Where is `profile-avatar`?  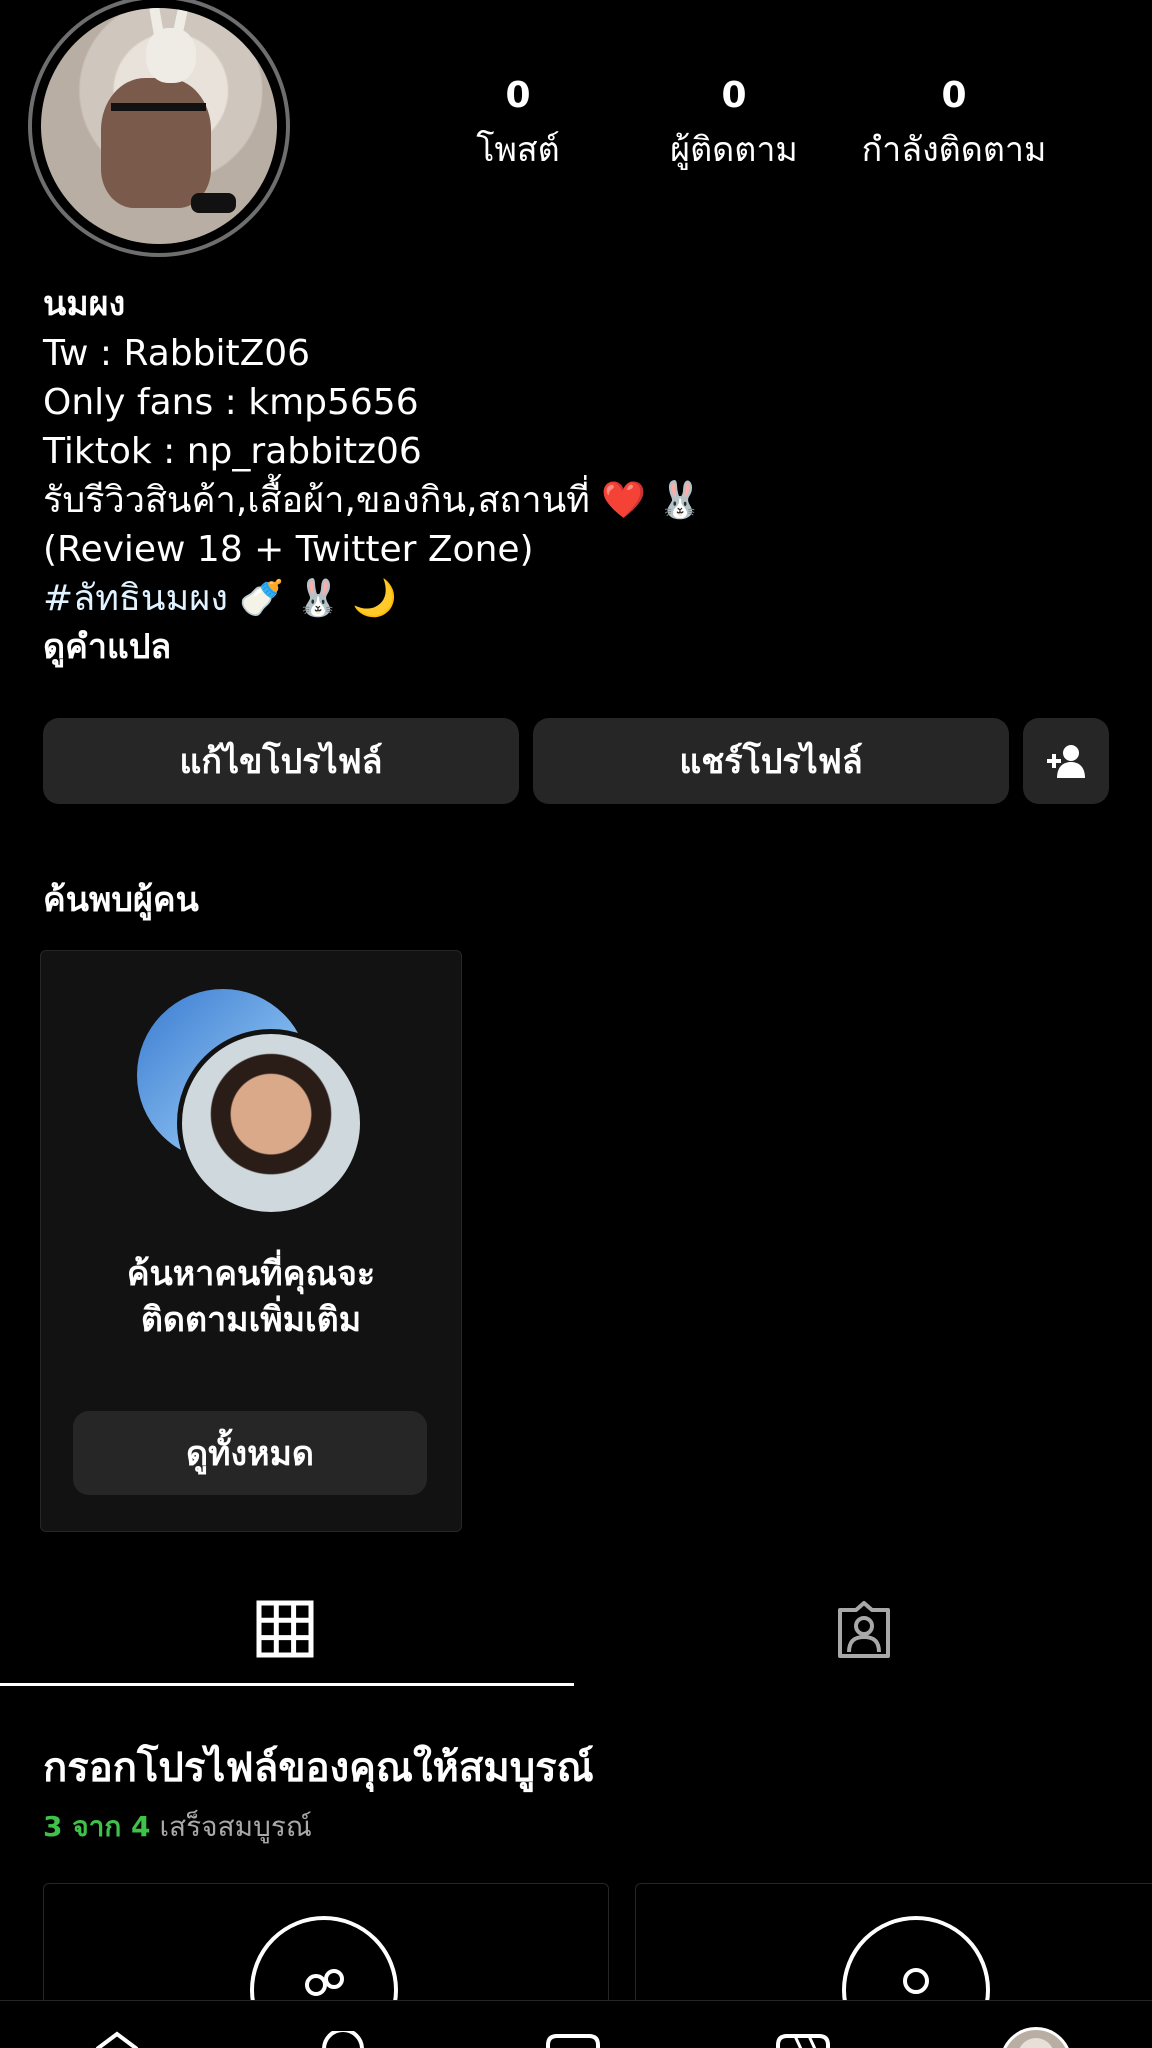
profile-avatar is located at coordinates (159, 128).